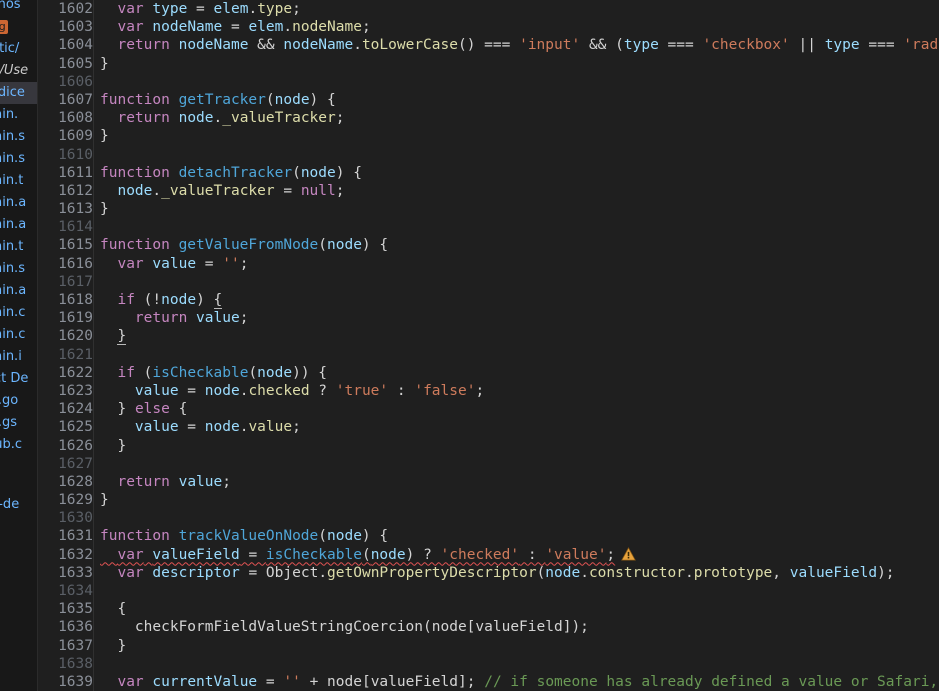 This screenshot has width=939, height=691. I want to click on code-line: 1629}, so click(488, 500).